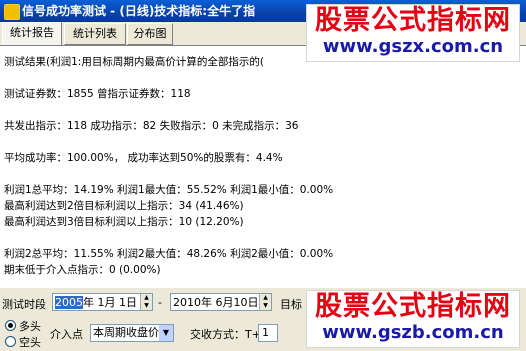 The image size is (526, 351). I want to click on report-line-below-entry: 期末低于介入点指示：0 (0.00%), so click(82, 270).